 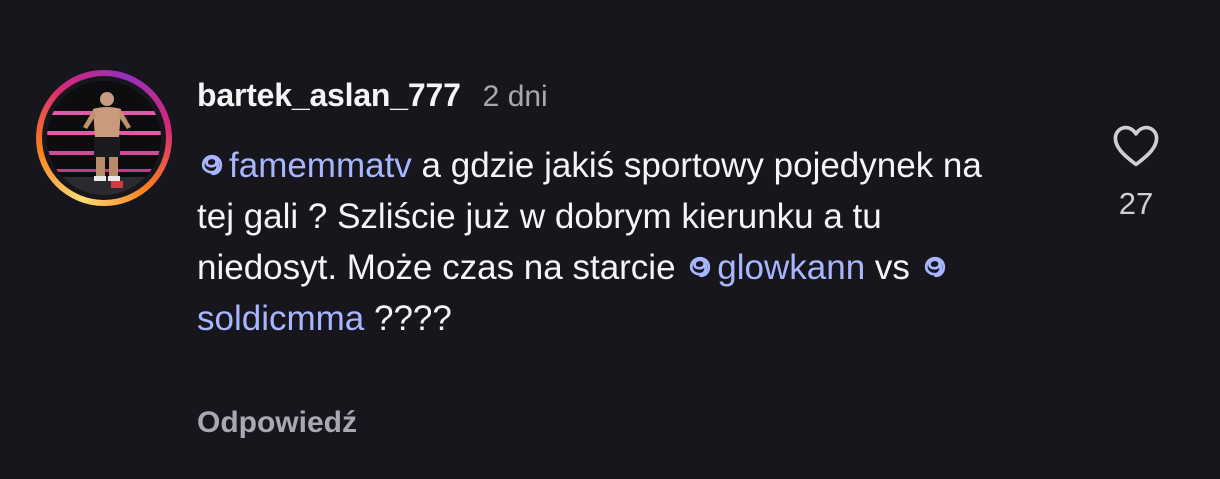 What do you see at coordinates (791, 267) in the screenshot?
I see `mention-text: glowkann` at bounding box center [791, 267].